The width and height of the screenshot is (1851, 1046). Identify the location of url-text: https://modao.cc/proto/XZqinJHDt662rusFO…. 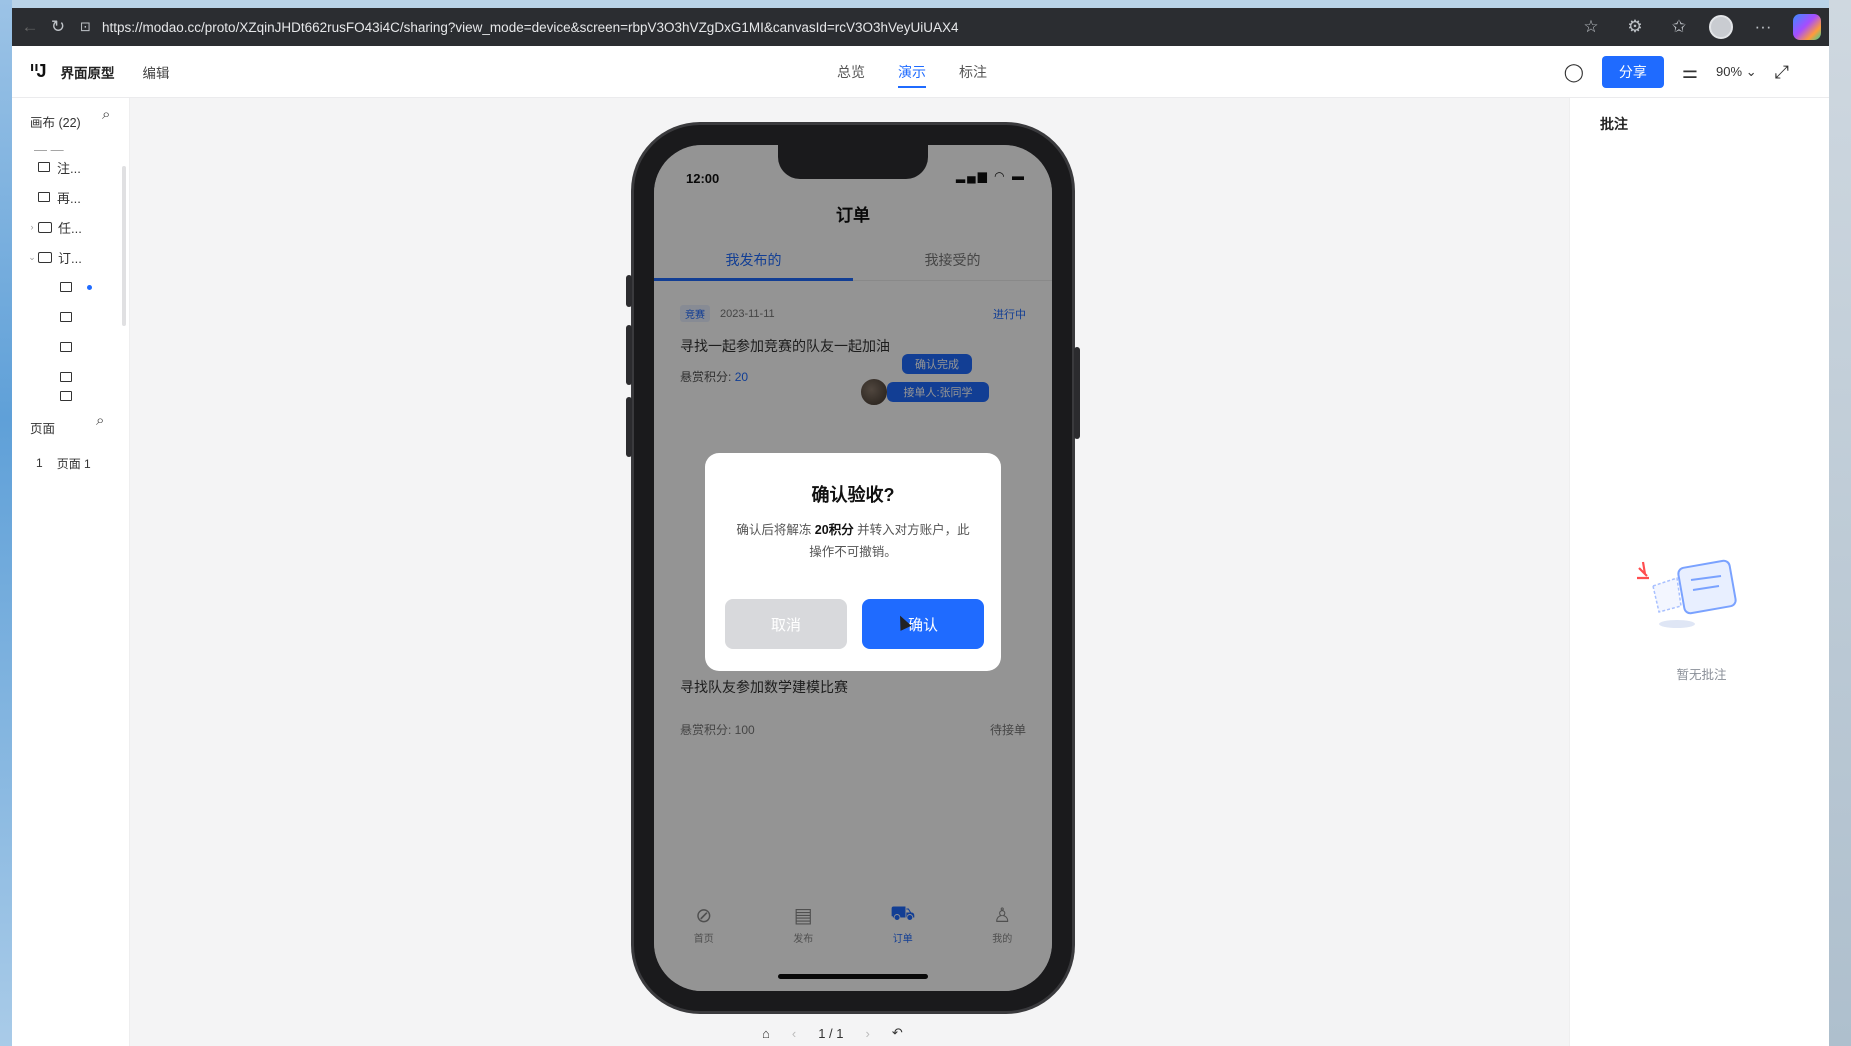
(530, 27).